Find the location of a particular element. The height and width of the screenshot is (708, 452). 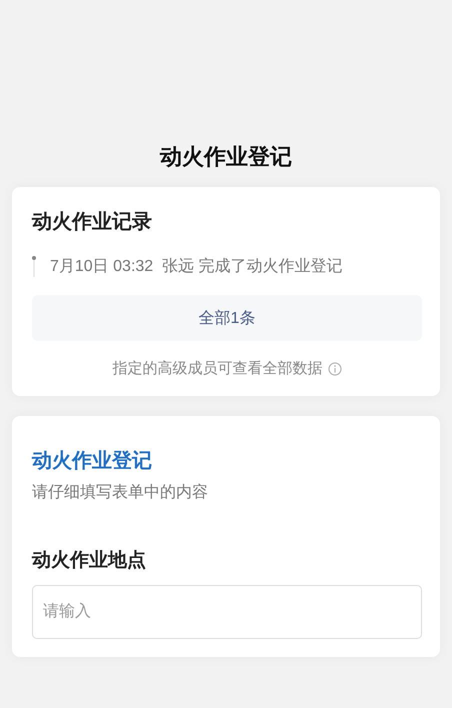

record-entry: 7月10日 03:32 张远 完成了动火作业登记 is located at coordinates (196, 266).